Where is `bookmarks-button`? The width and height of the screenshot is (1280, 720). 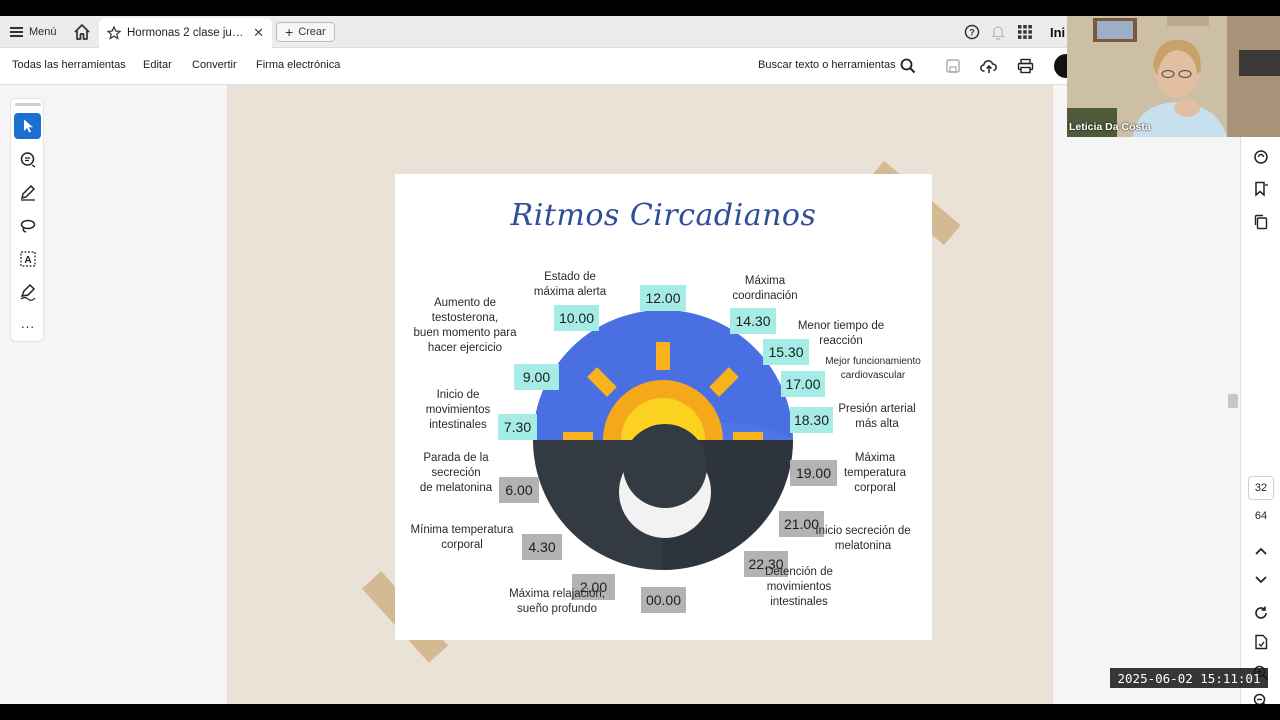 bookmarks-button is located at coordinates (1261, 189).